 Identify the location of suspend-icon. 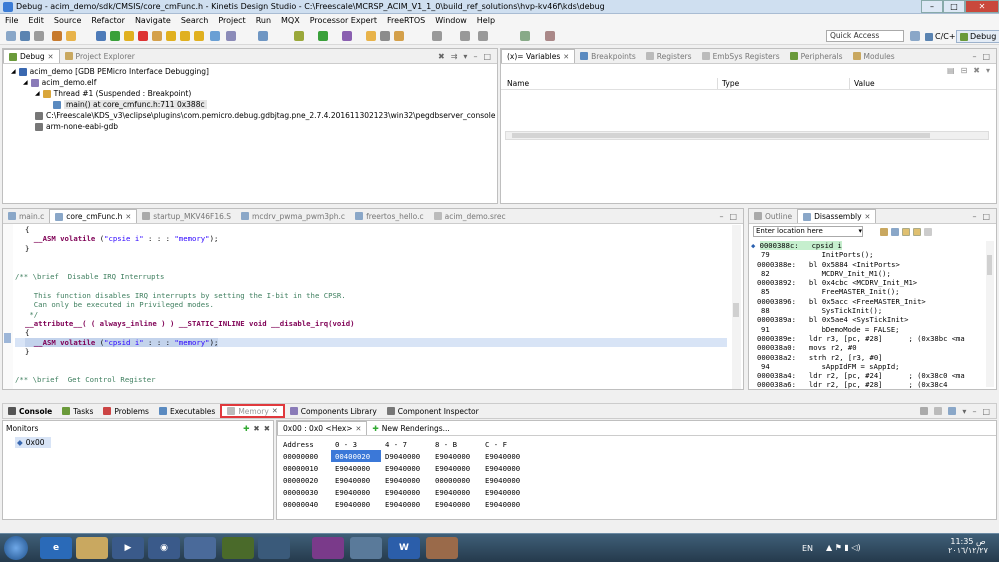
(129, 36).